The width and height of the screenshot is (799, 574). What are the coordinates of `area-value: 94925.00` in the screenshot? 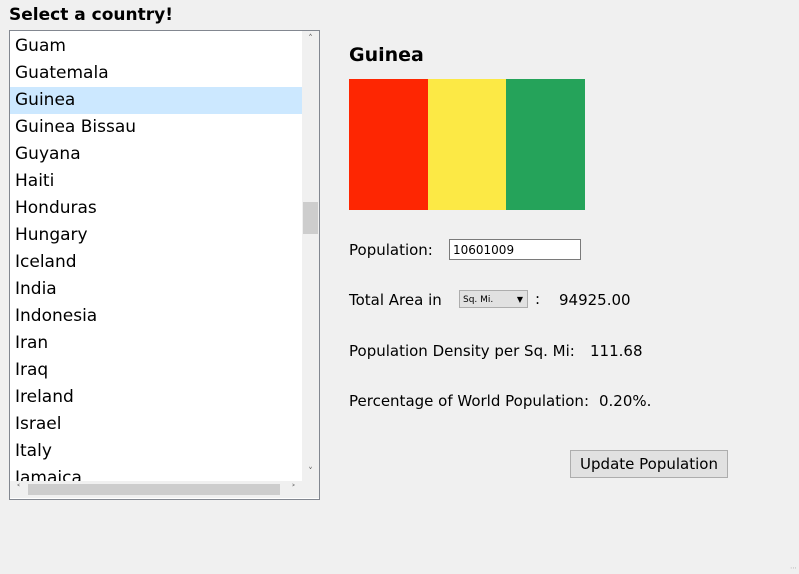 It's located at (595, 300).